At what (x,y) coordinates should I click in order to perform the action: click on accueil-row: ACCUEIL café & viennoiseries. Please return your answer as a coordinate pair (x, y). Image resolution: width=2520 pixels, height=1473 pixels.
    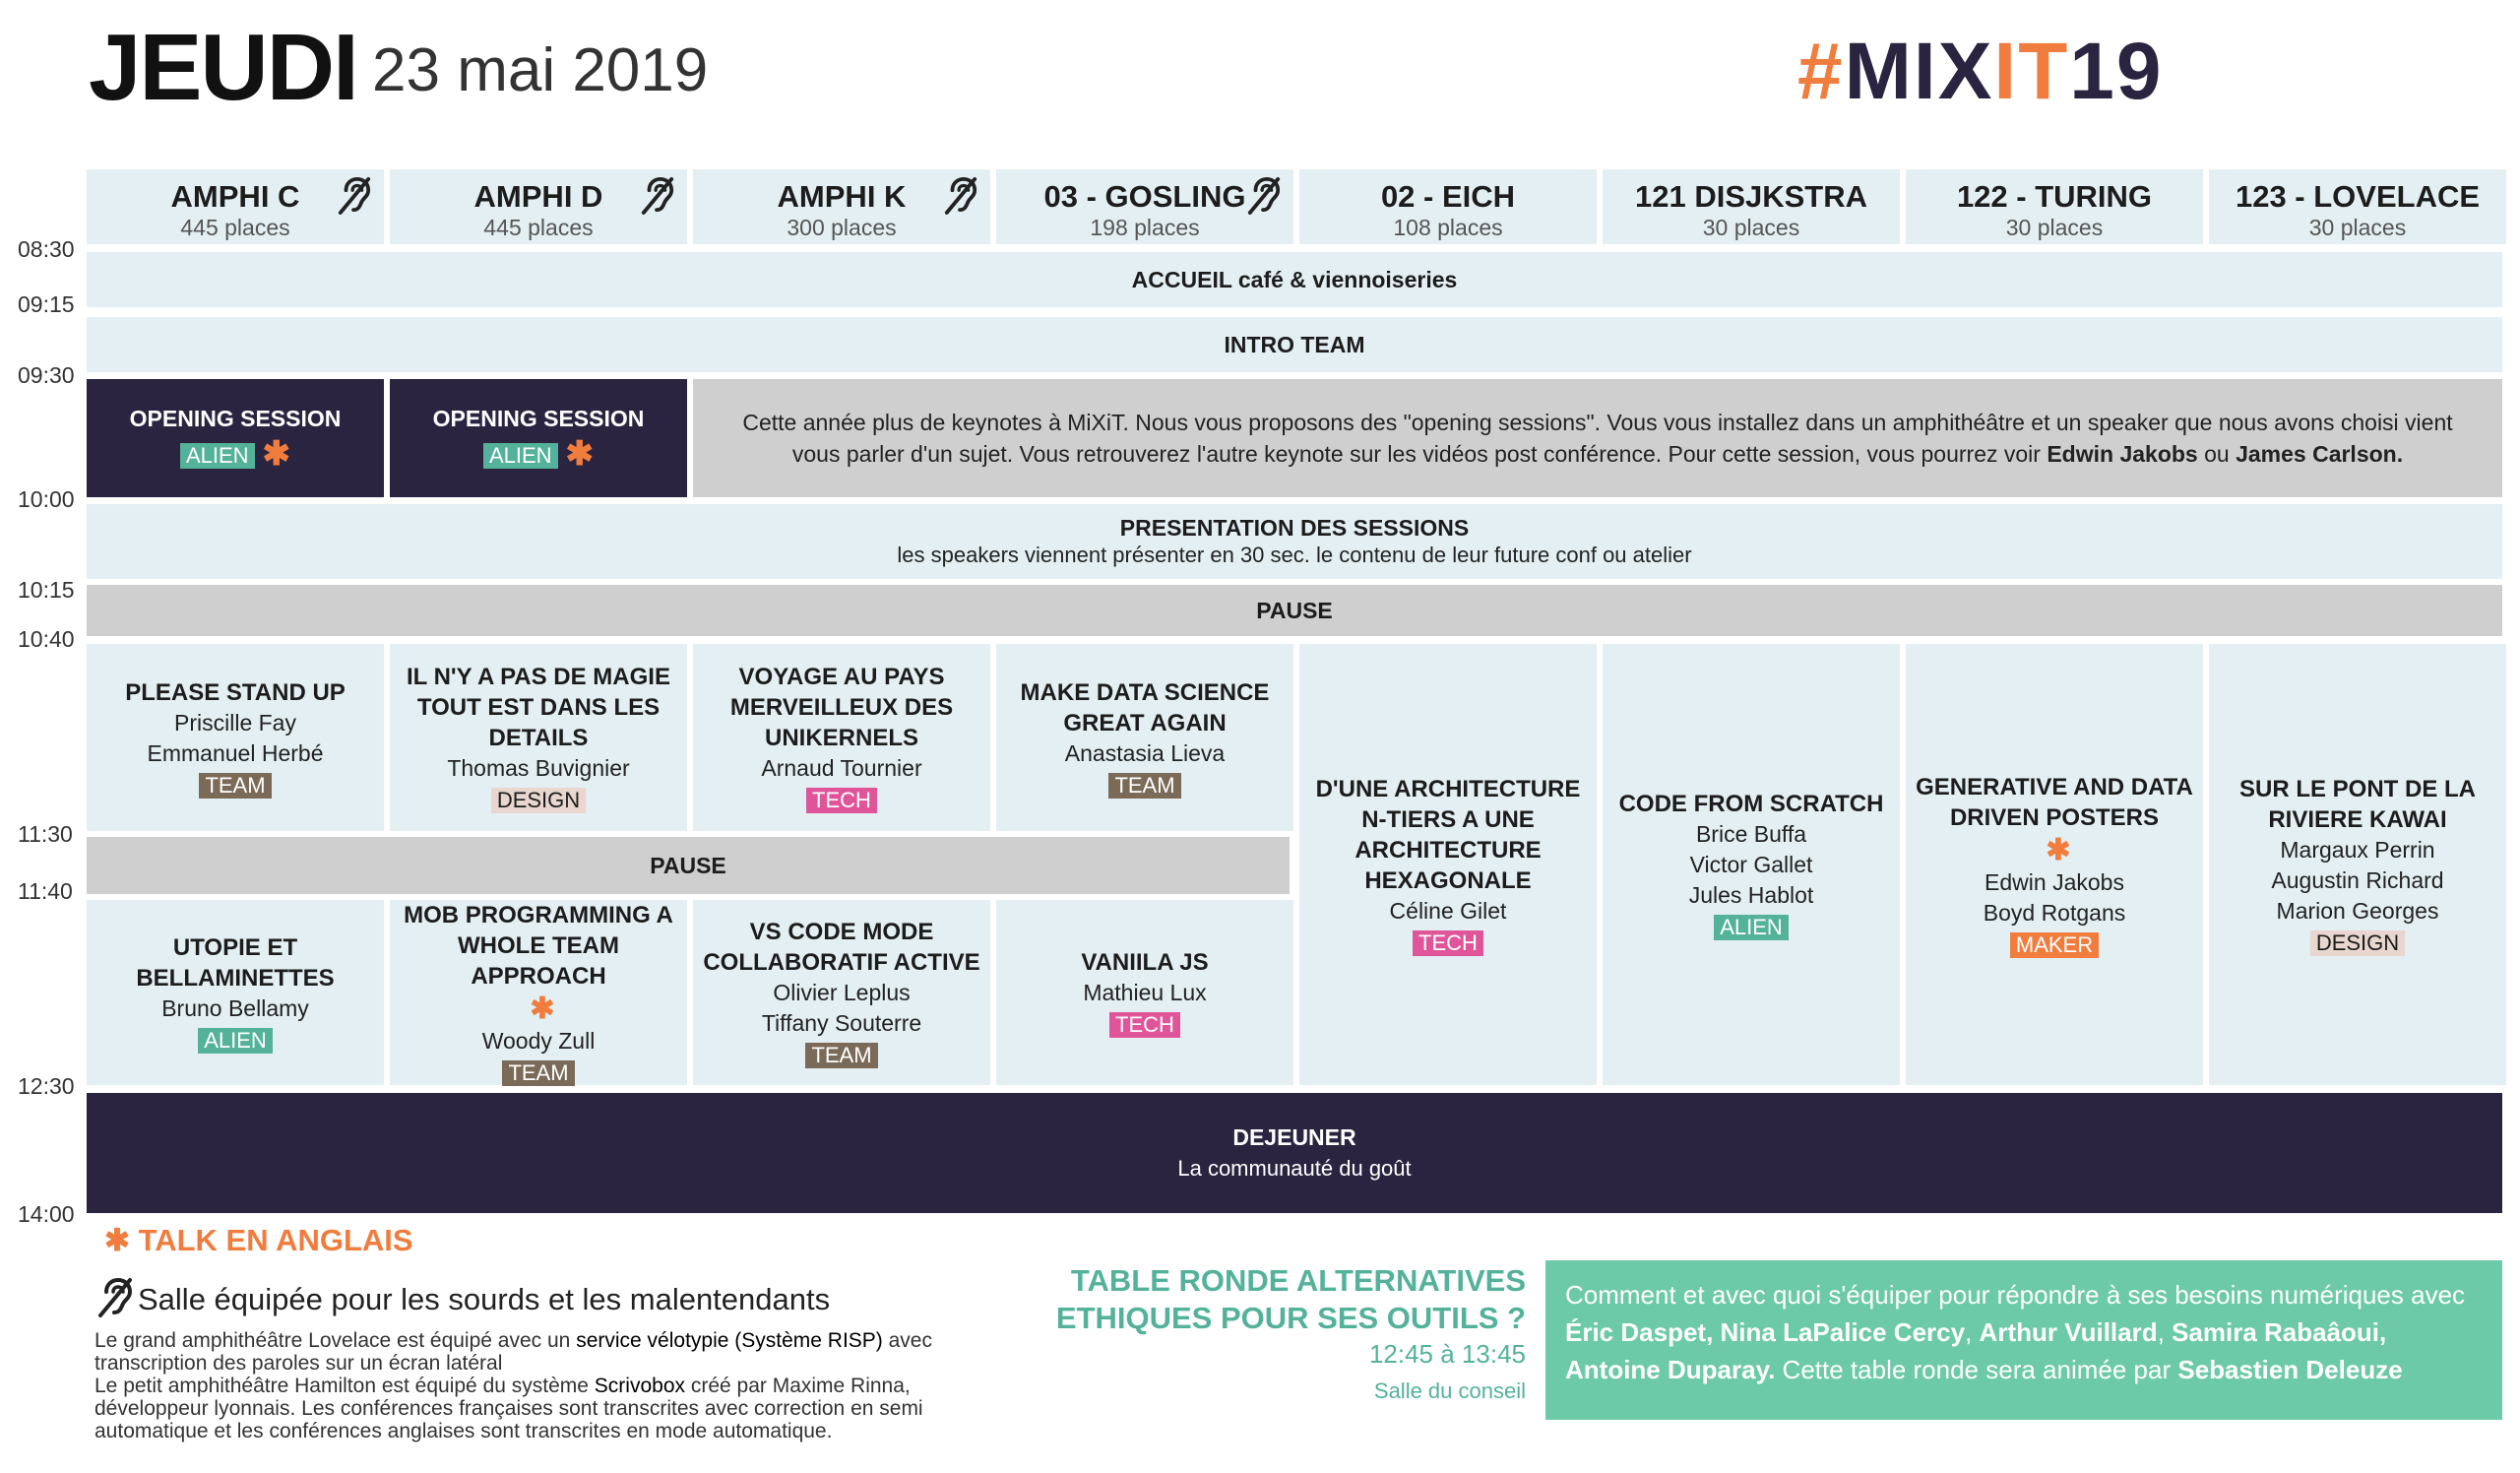
    Looking at the image, I should click on (1294, 279).